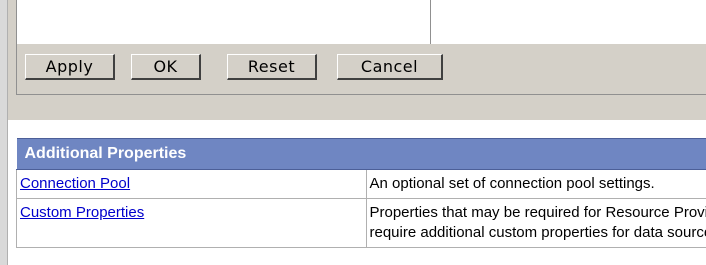  I want to click on ok-button: OK, so click(166, 67).